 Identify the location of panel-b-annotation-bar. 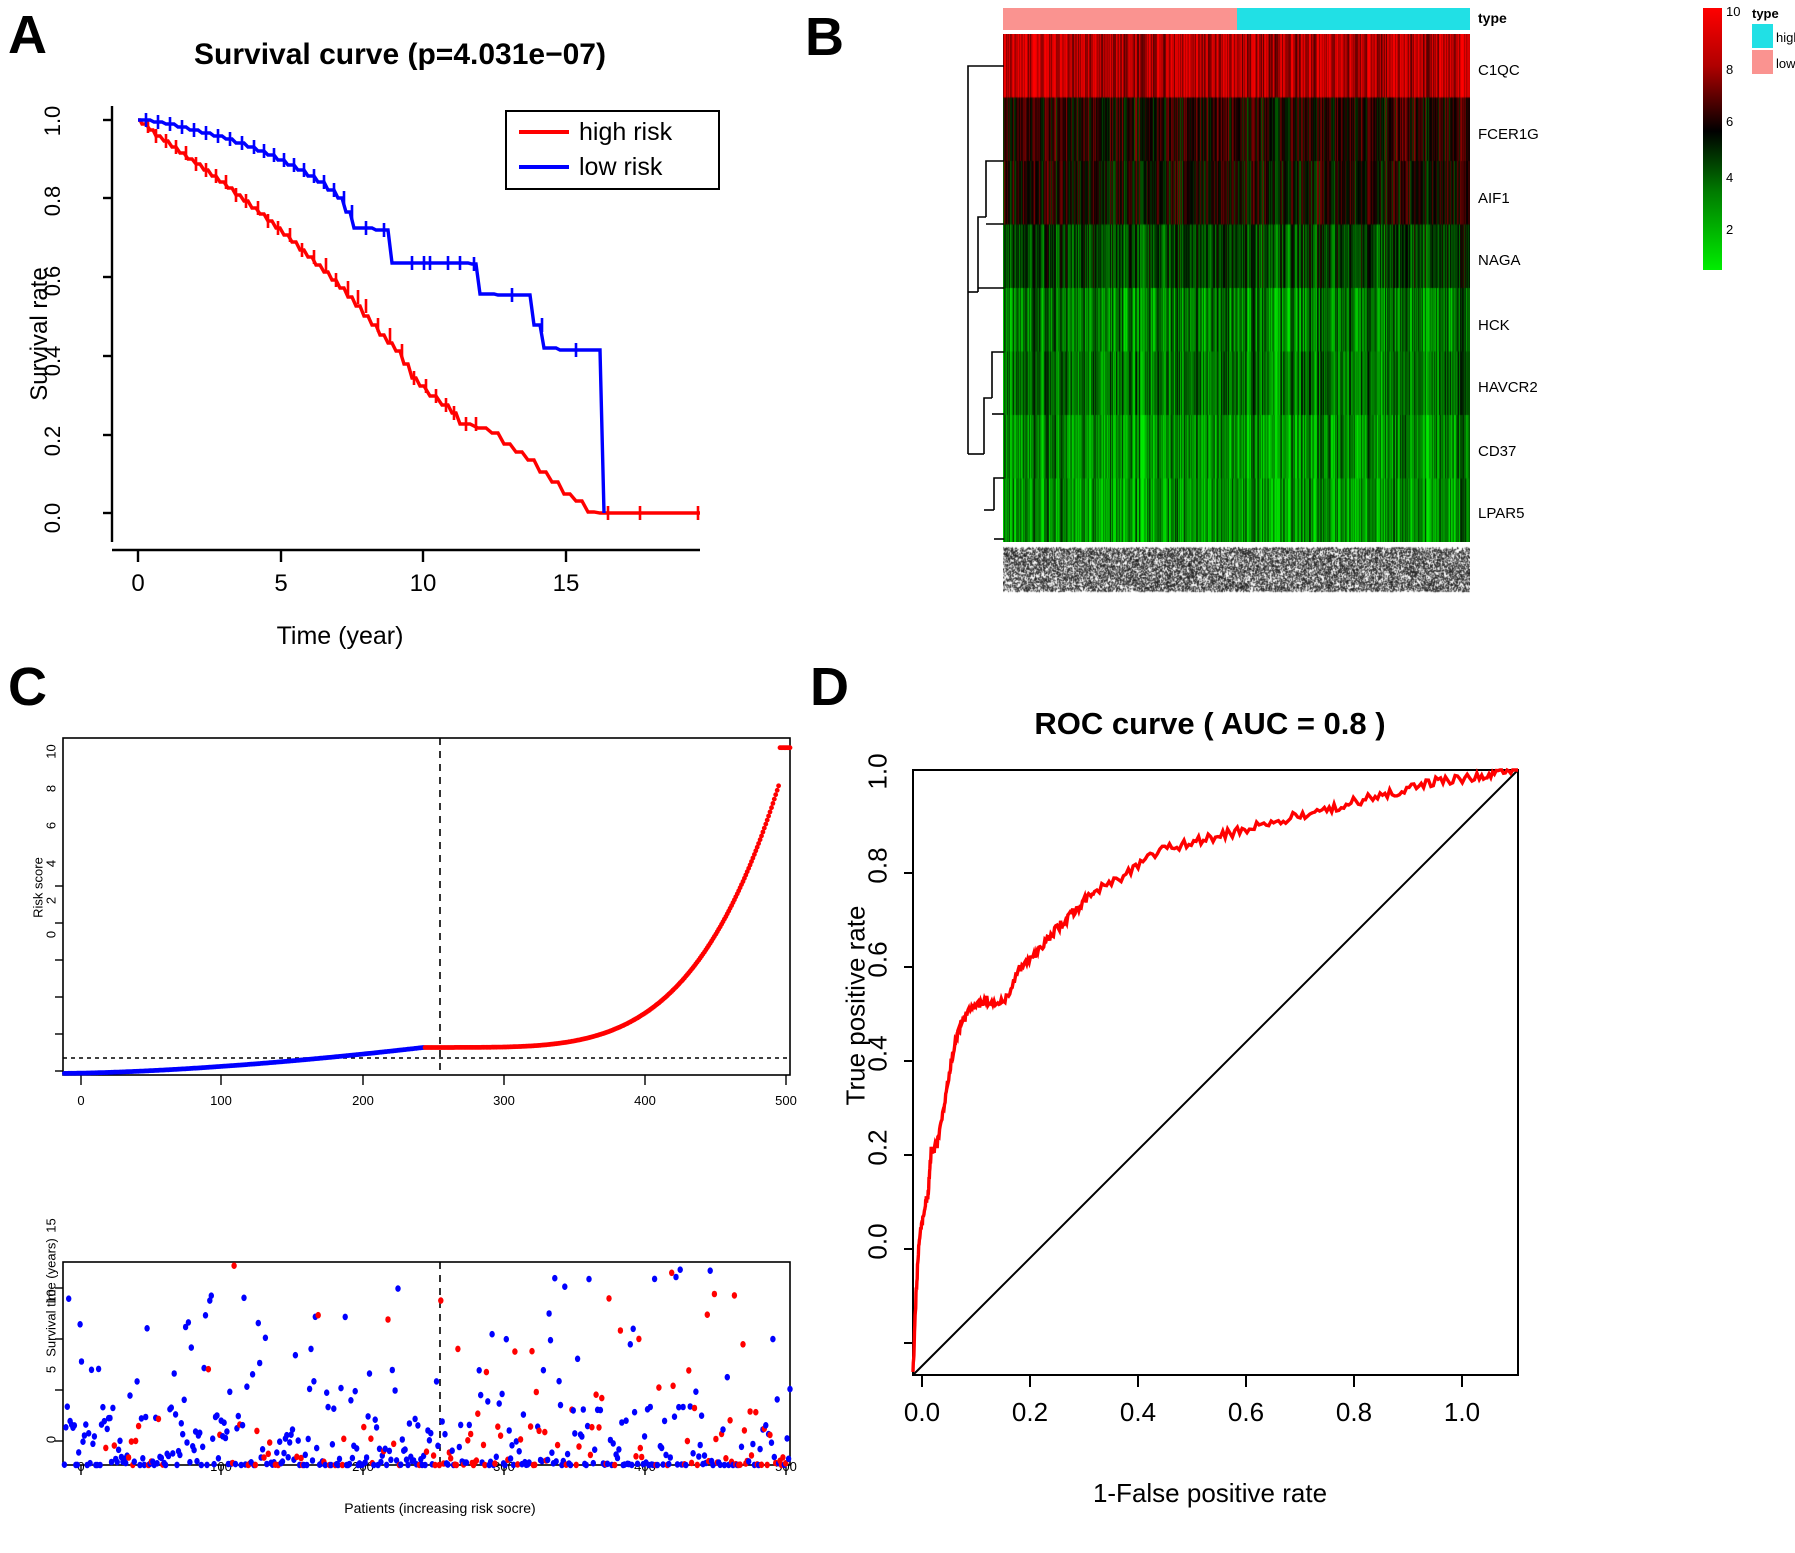
(1236, 19).